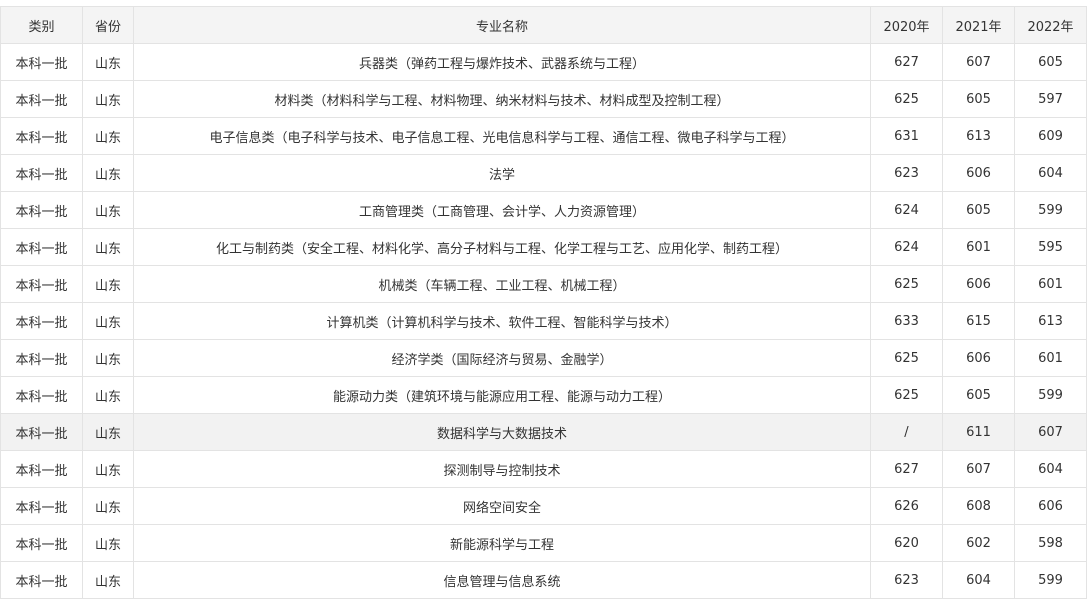 The height and width of the screenshot is (599, 1087). I want to click on cell-2021: 602, so click(978, 543).